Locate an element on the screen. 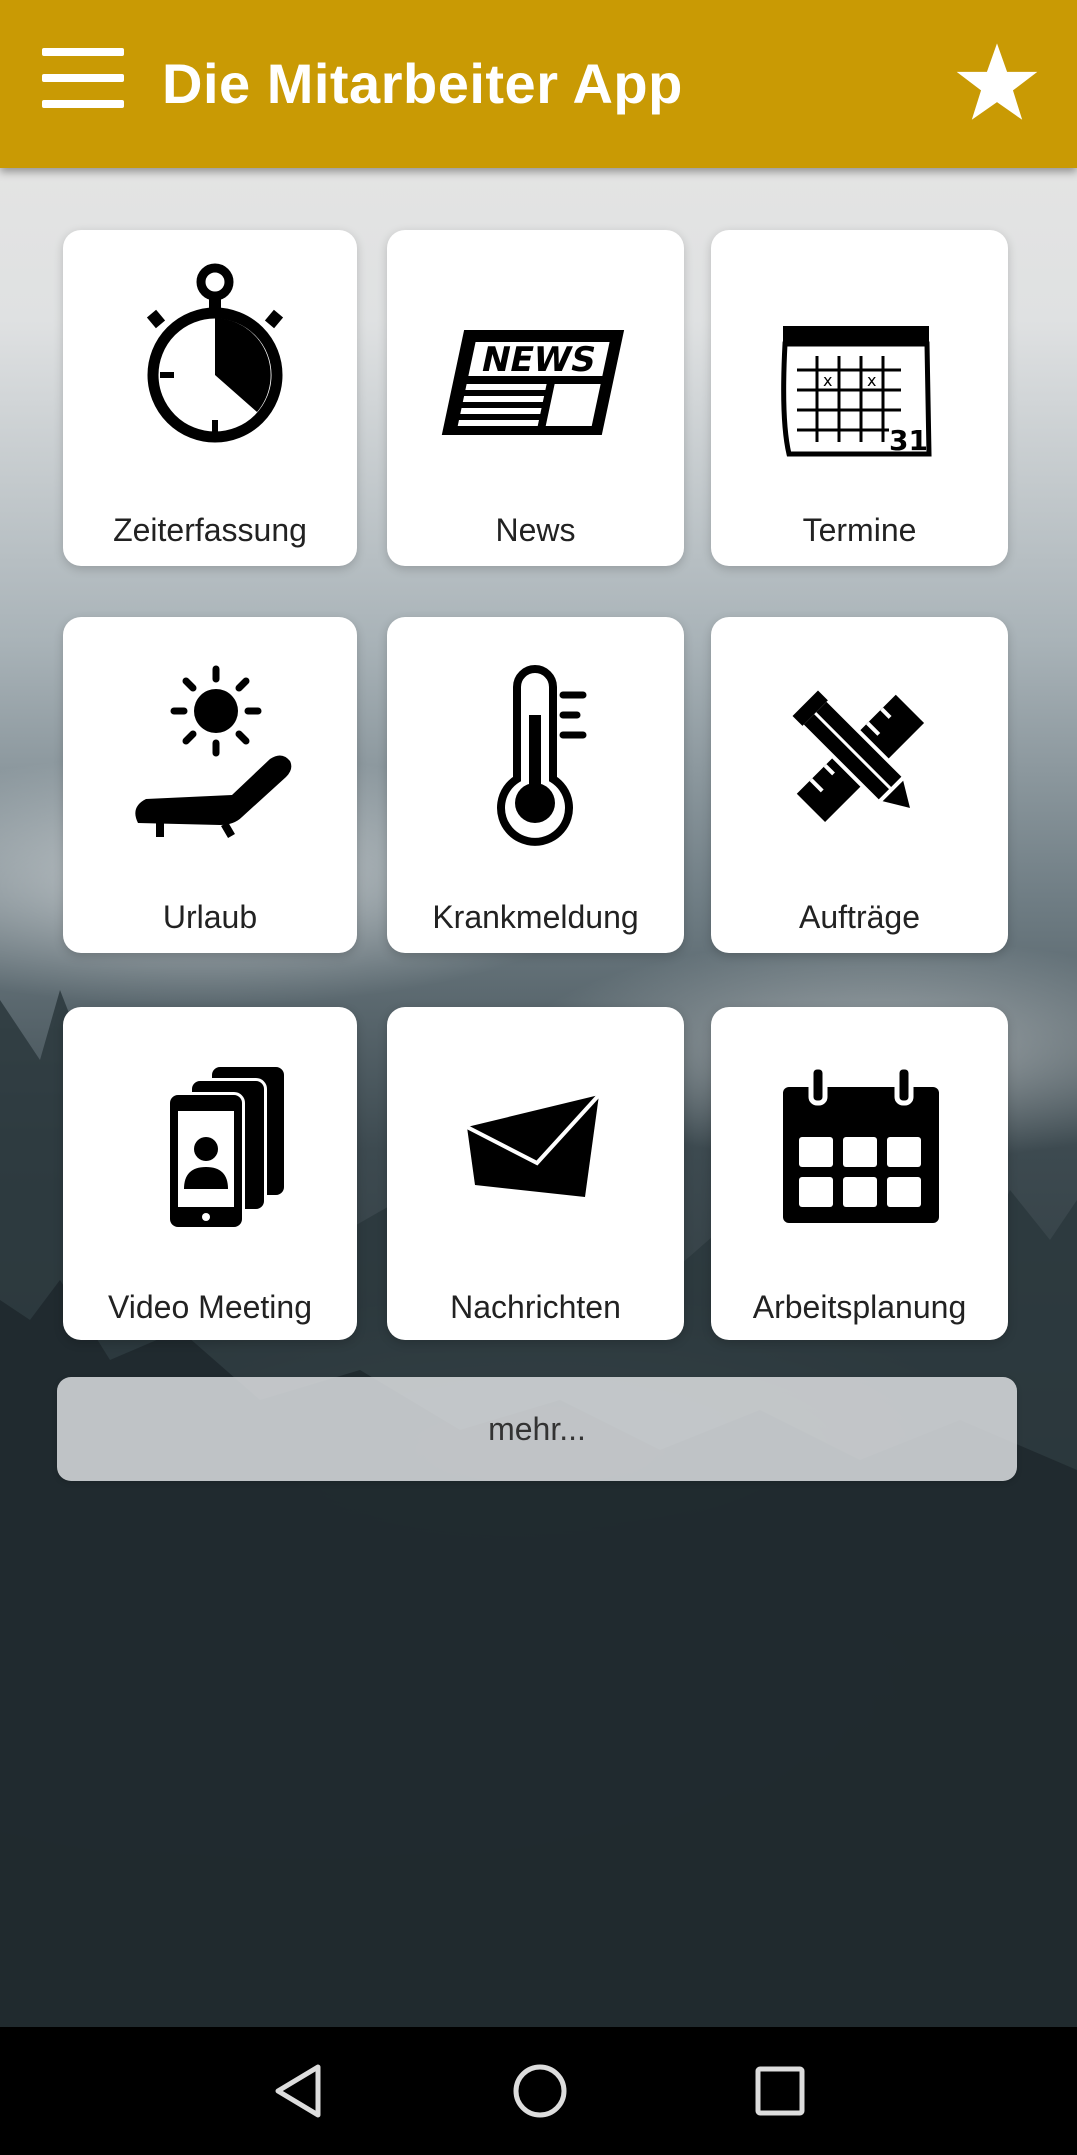  tile-urlaub: Urlaub is located at coordinates (210, 785).